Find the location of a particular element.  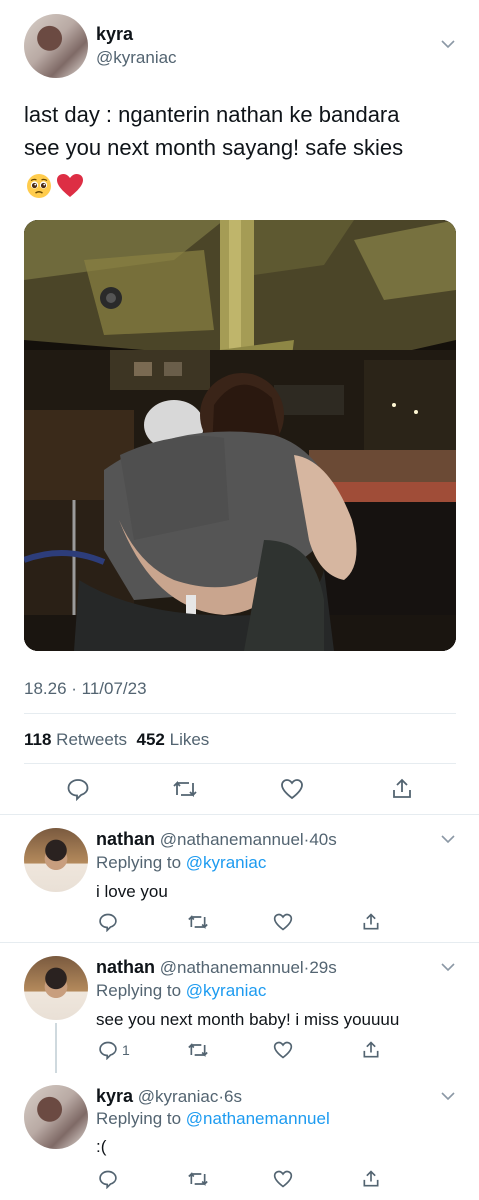

reply-time: 40s is located at coordinates (322, 839).